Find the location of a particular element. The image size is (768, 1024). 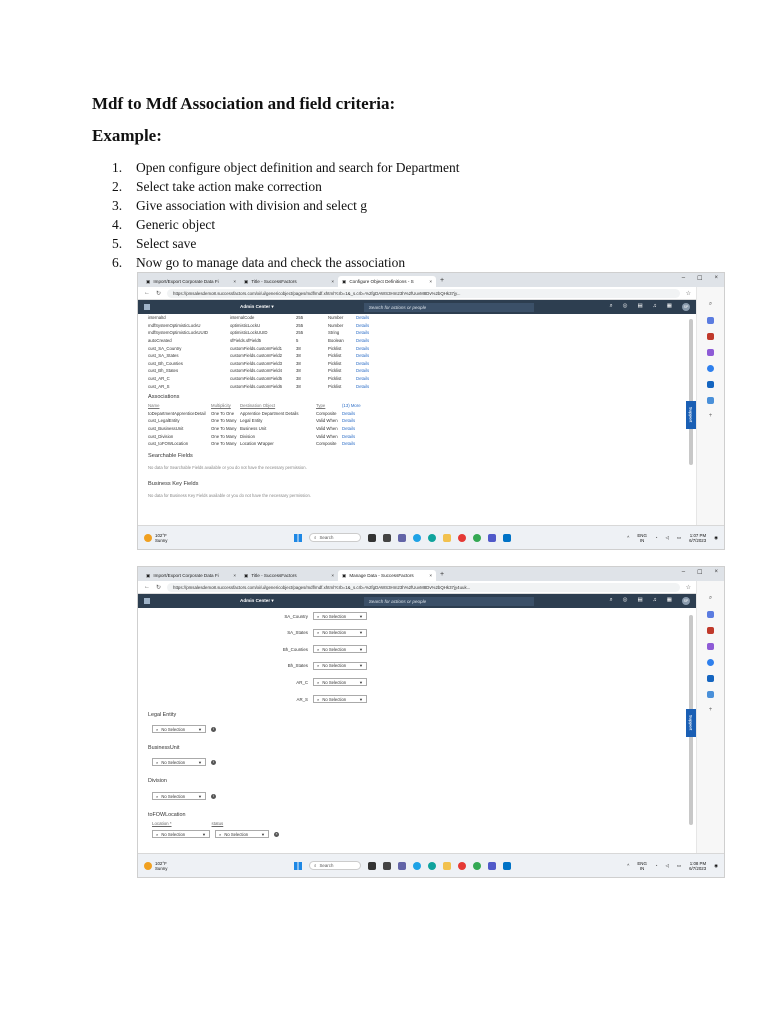

location-select: ⌕ No Selection ▼ is located at coordinates (181, 834).